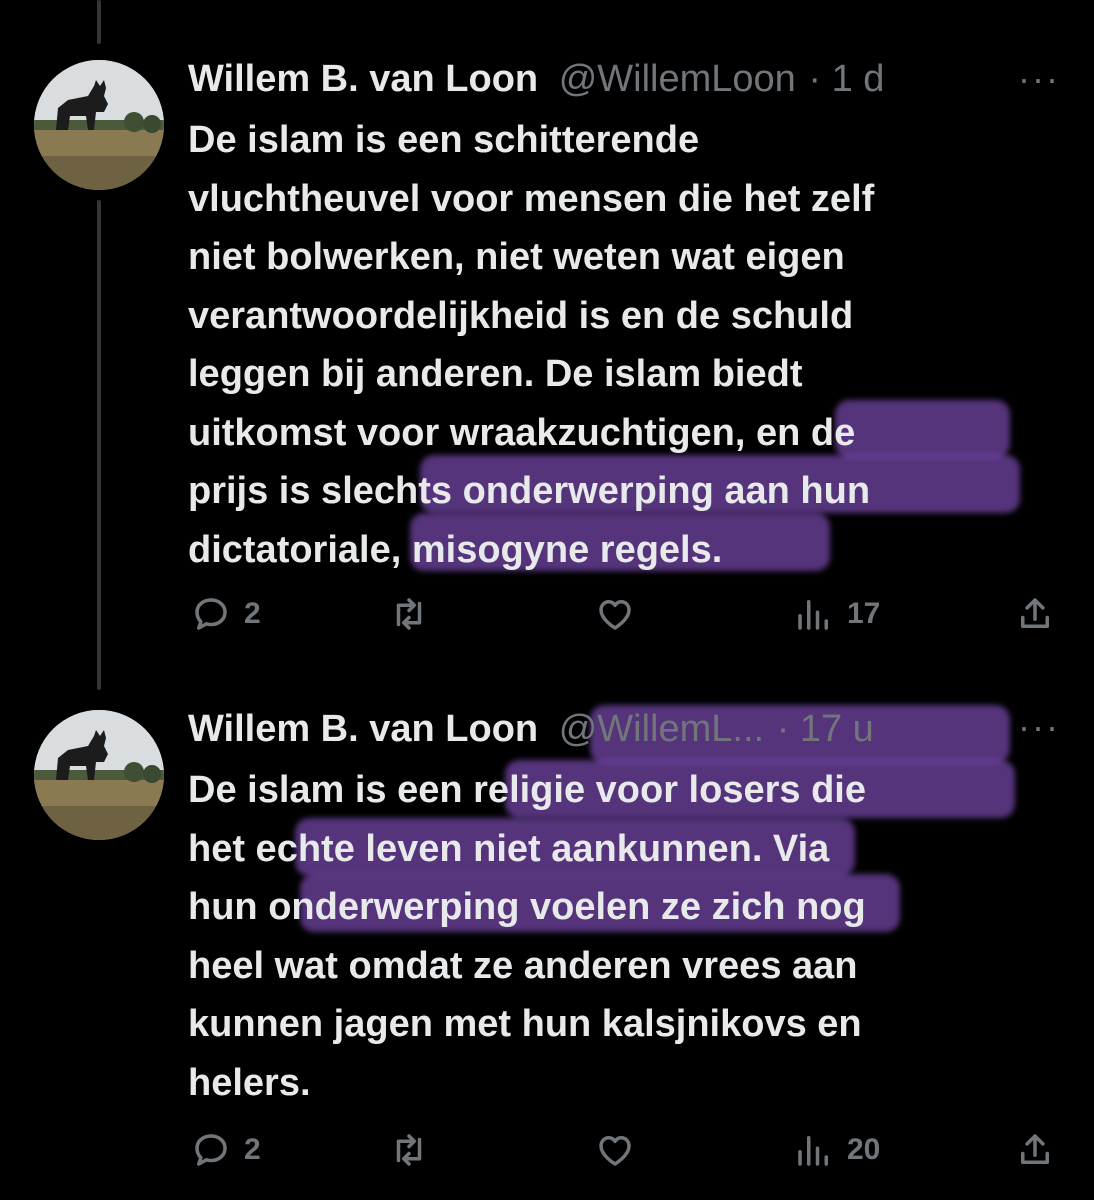 This screenshot has width=1094, height=1200. What do you see at coordinates (547, 1150) in the screenshot?
I see `tweet-actions: 2 20` at bounding box center [547, 1150].